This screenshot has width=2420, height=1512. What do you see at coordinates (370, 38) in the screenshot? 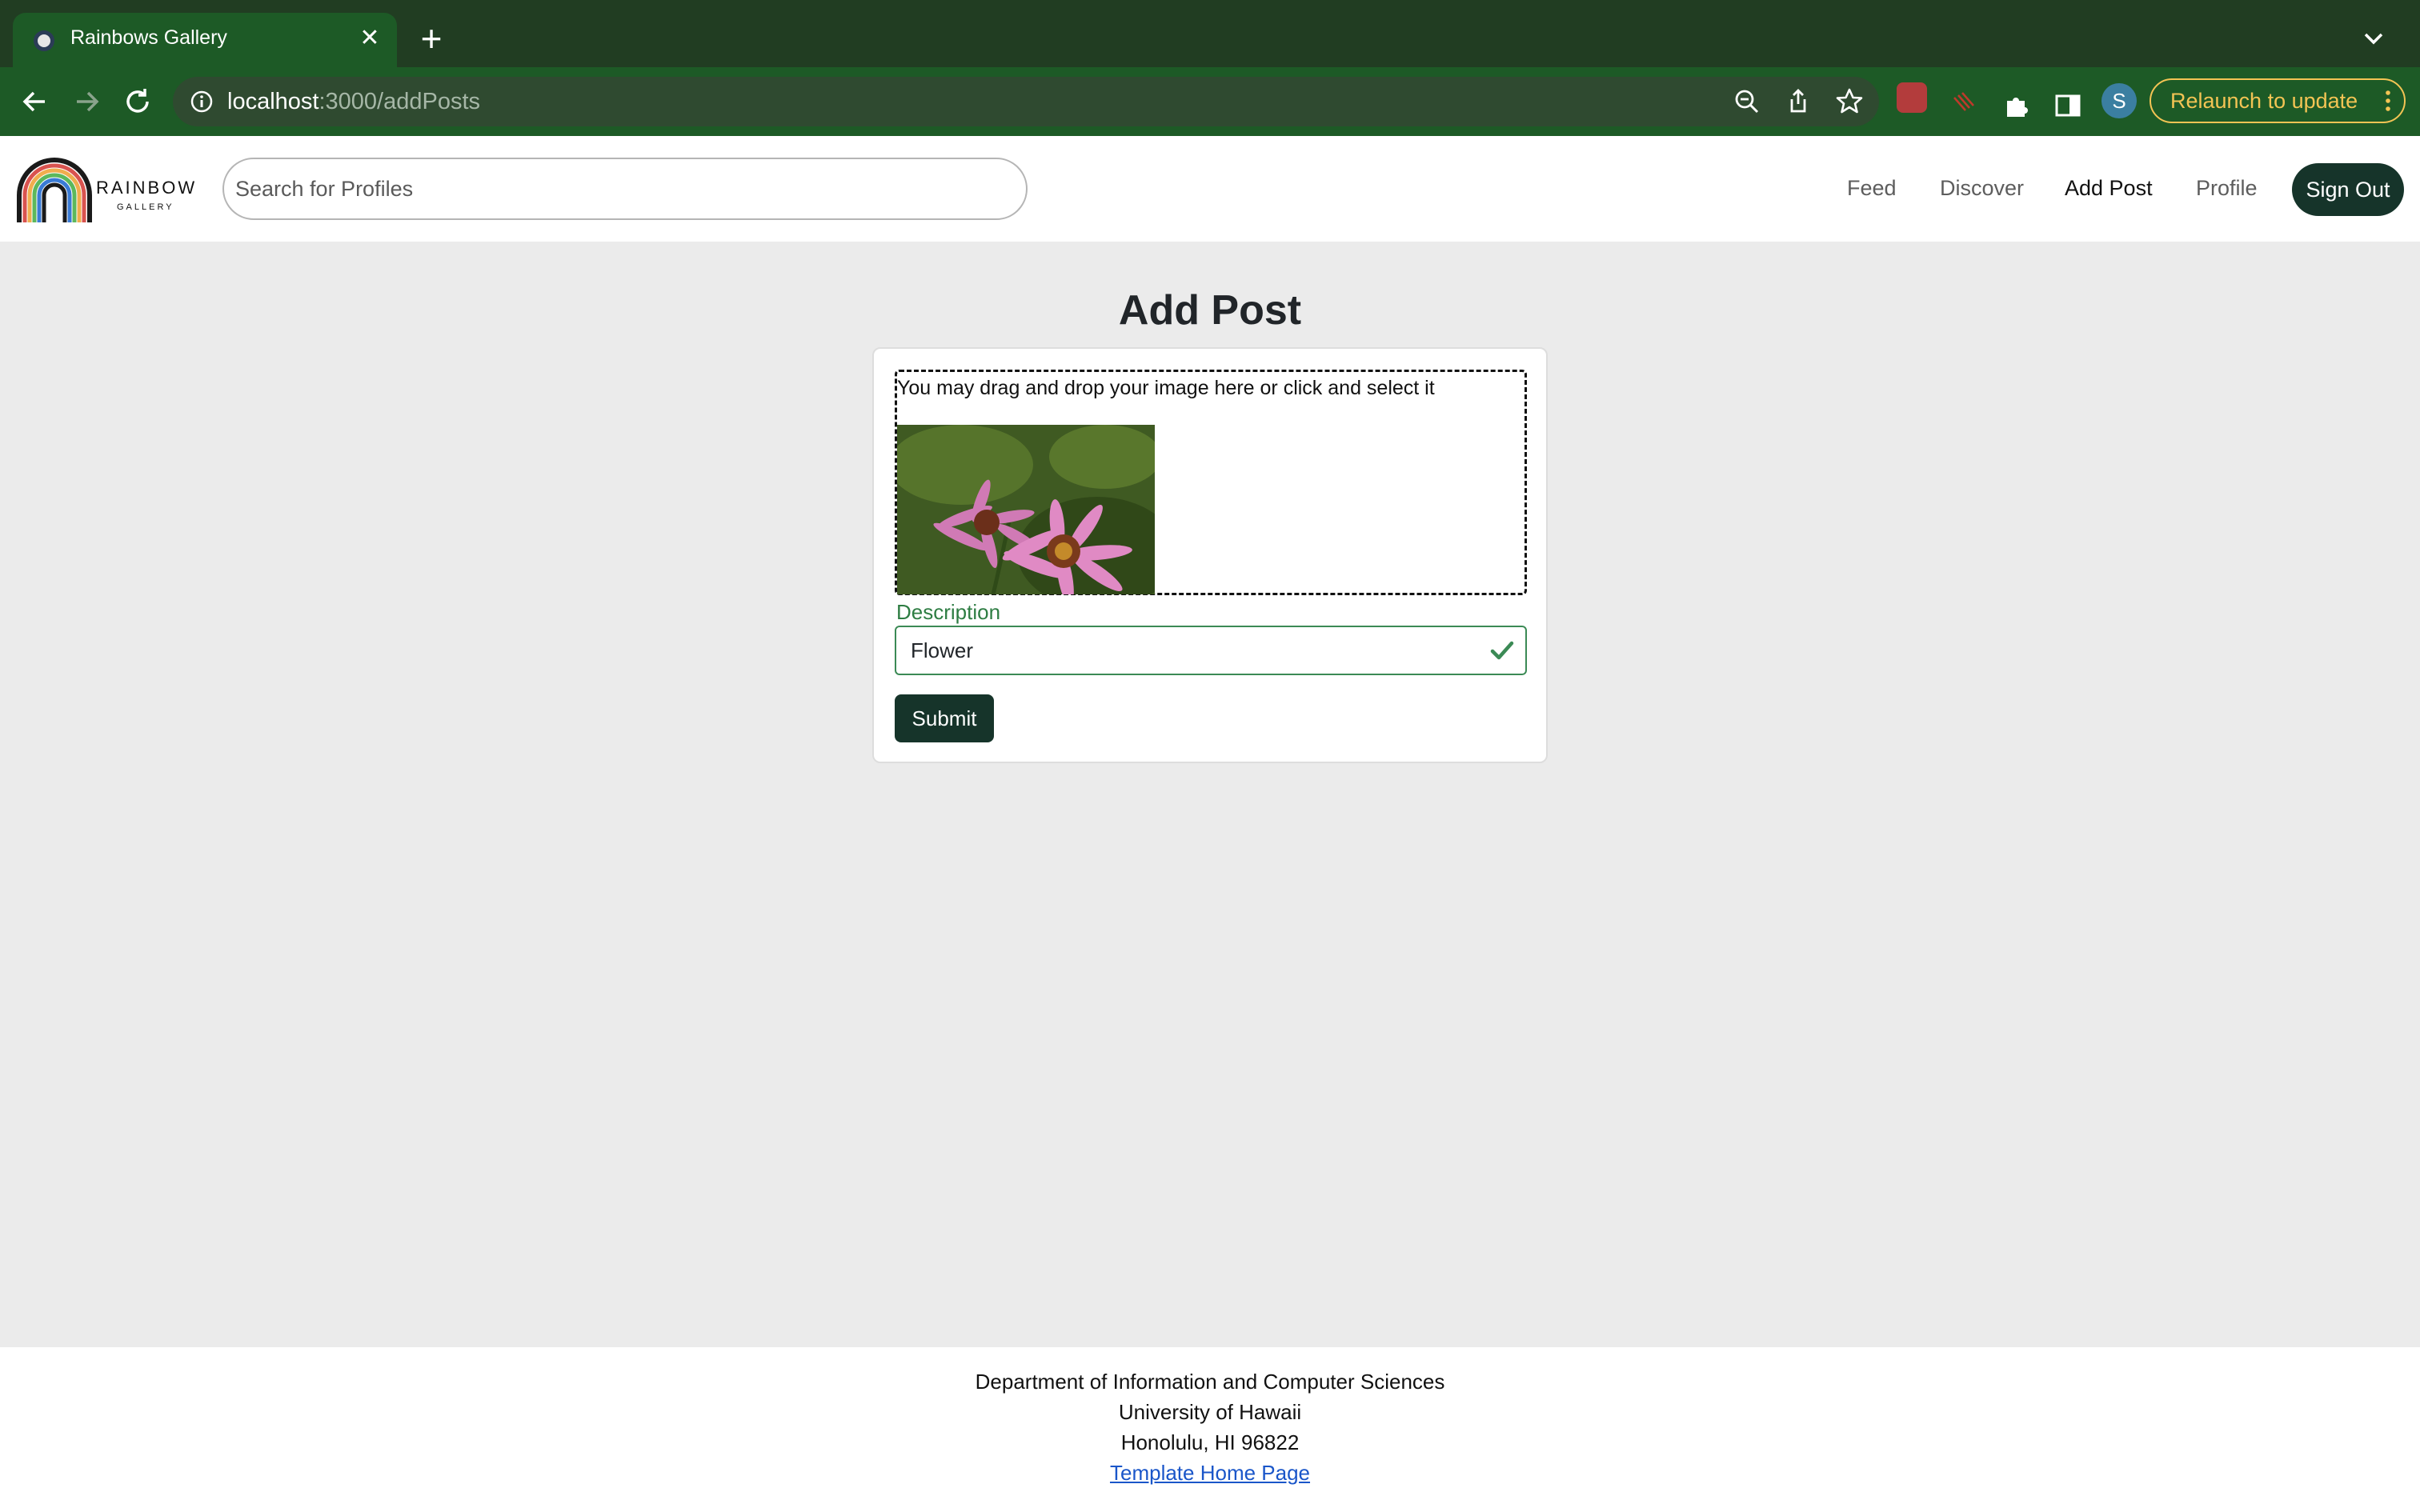
I see `close-tab-icon: ✕` at bounding box center [370, 38].